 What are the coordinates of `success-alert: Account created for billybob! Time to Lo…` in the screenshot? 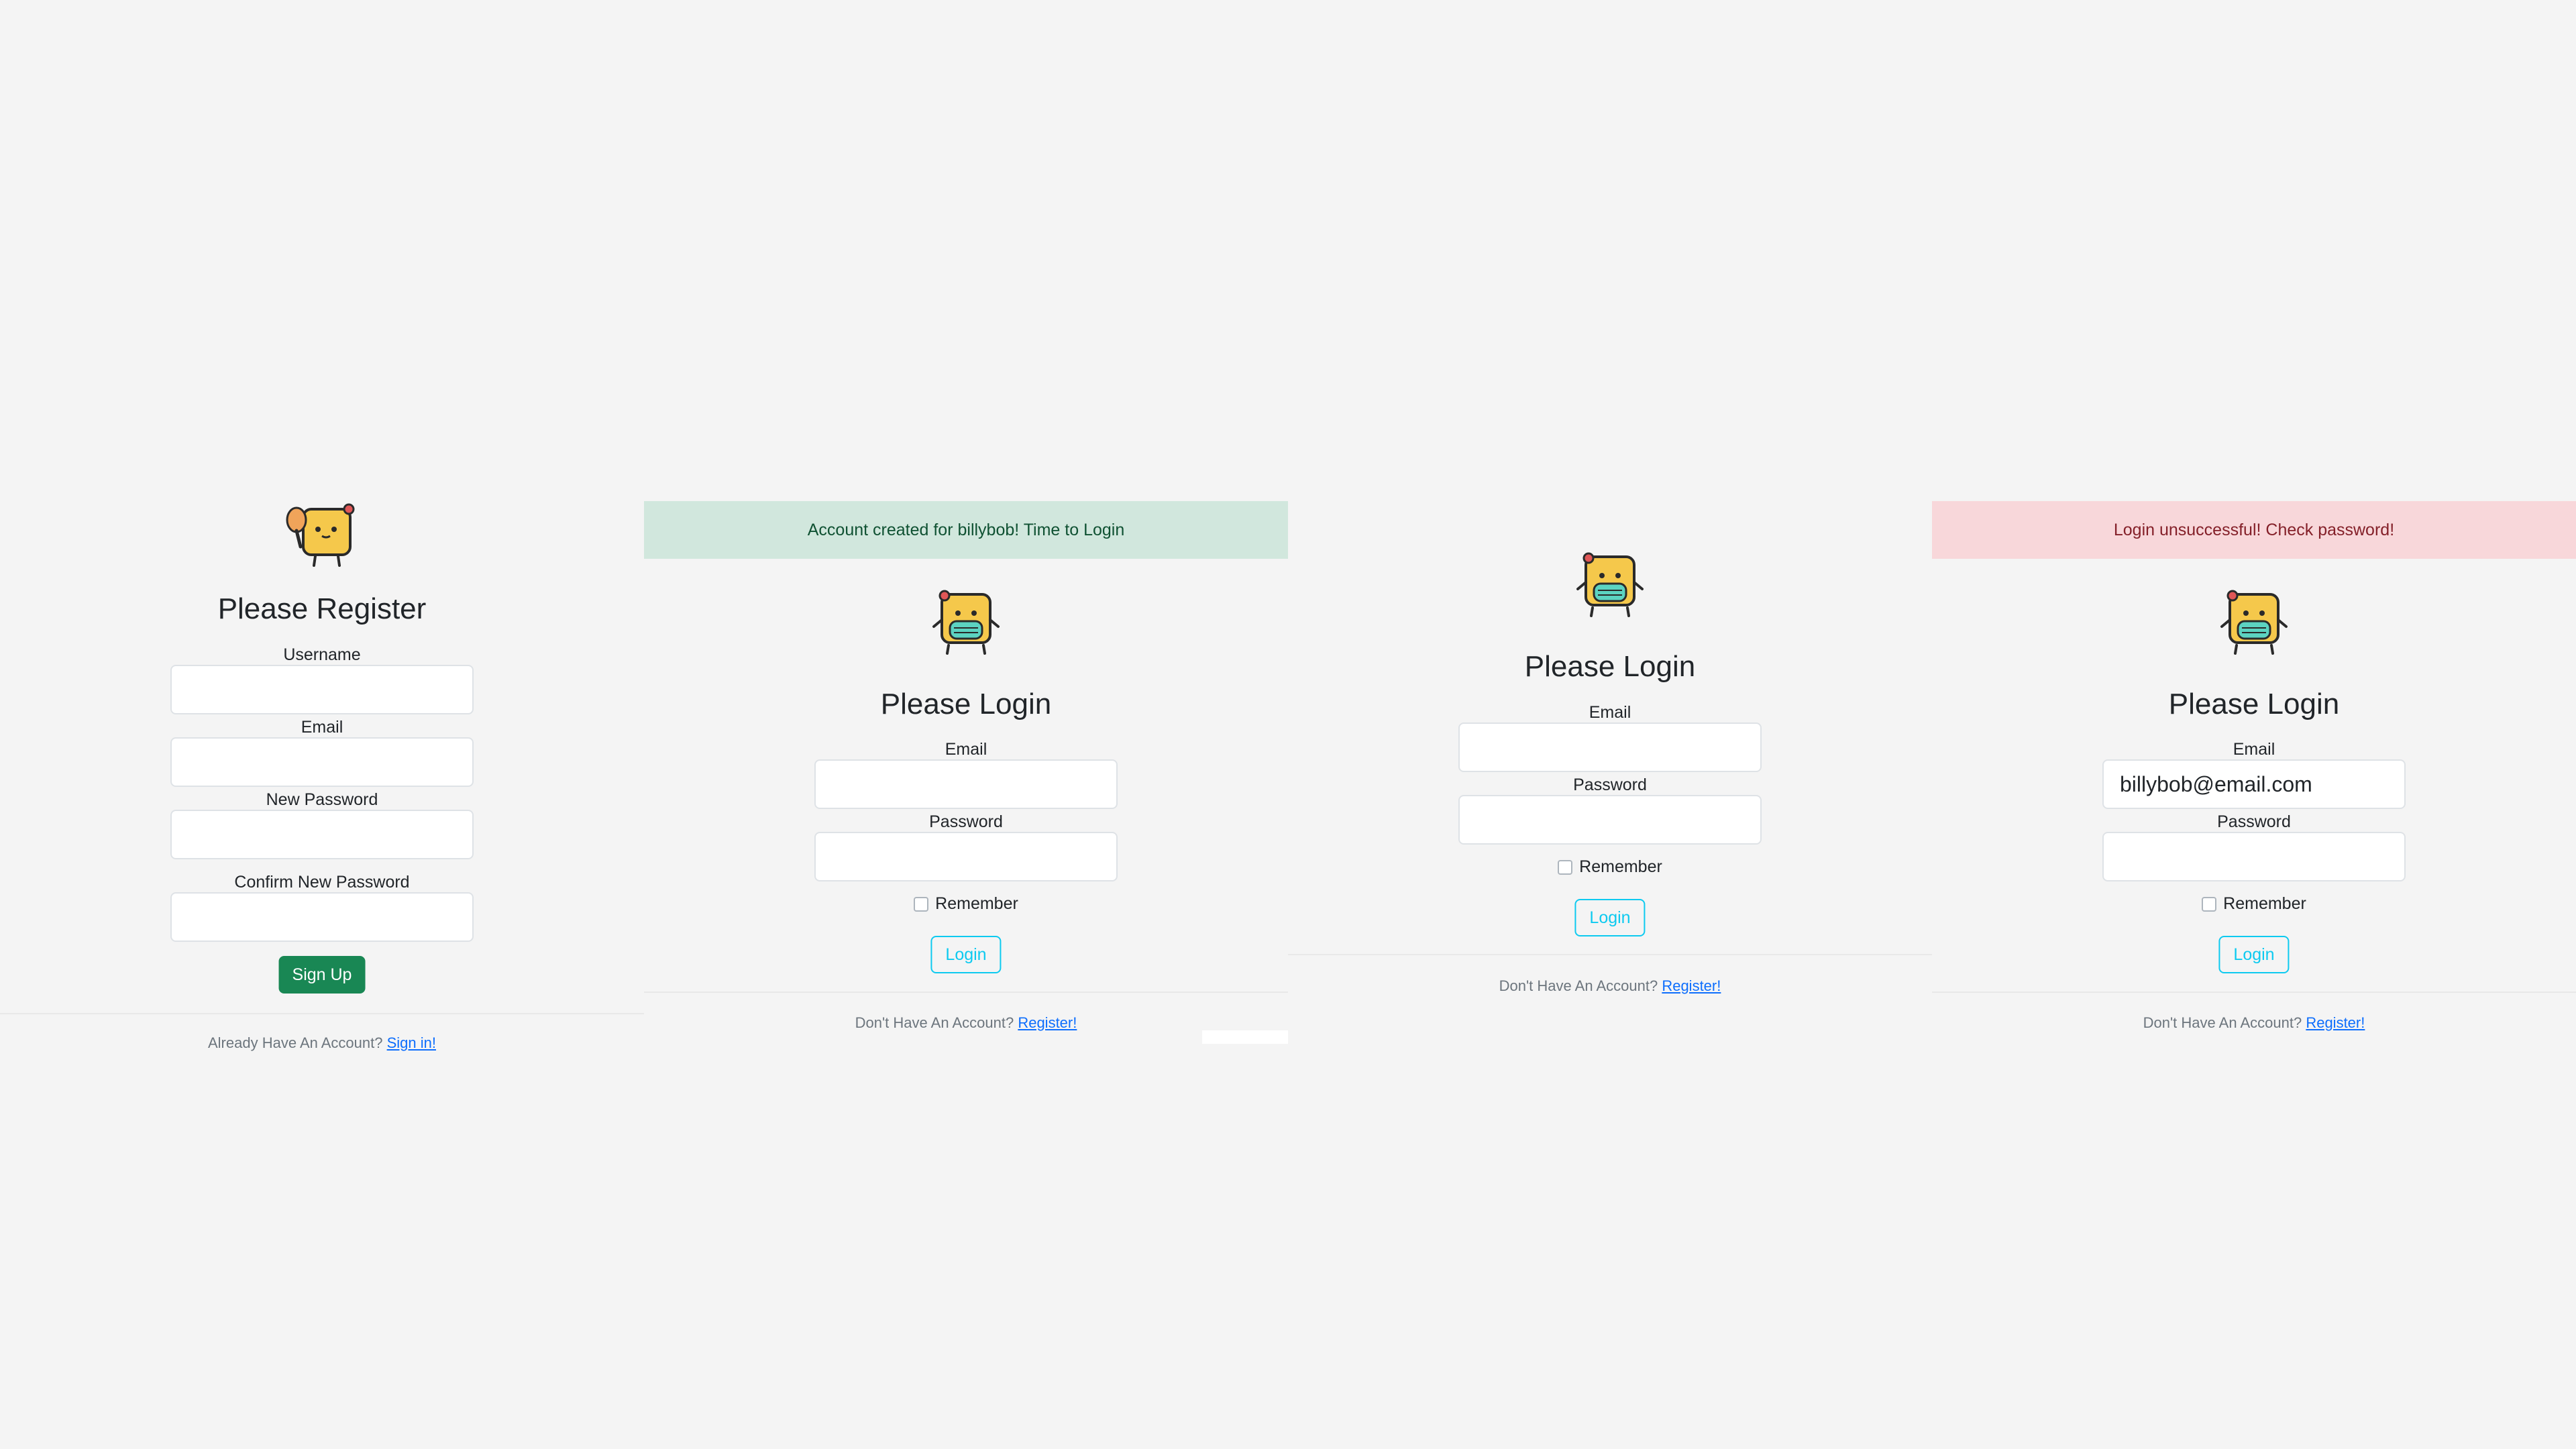 It's located at (966, 530).